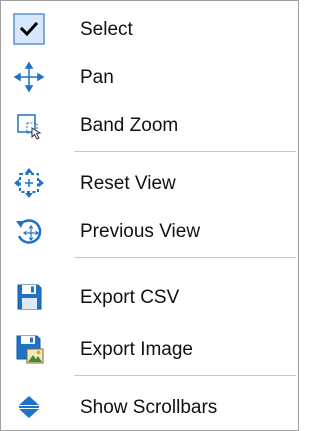 The image size is (320, 431). I want to click on reset-view-icon, so click(29, 183).